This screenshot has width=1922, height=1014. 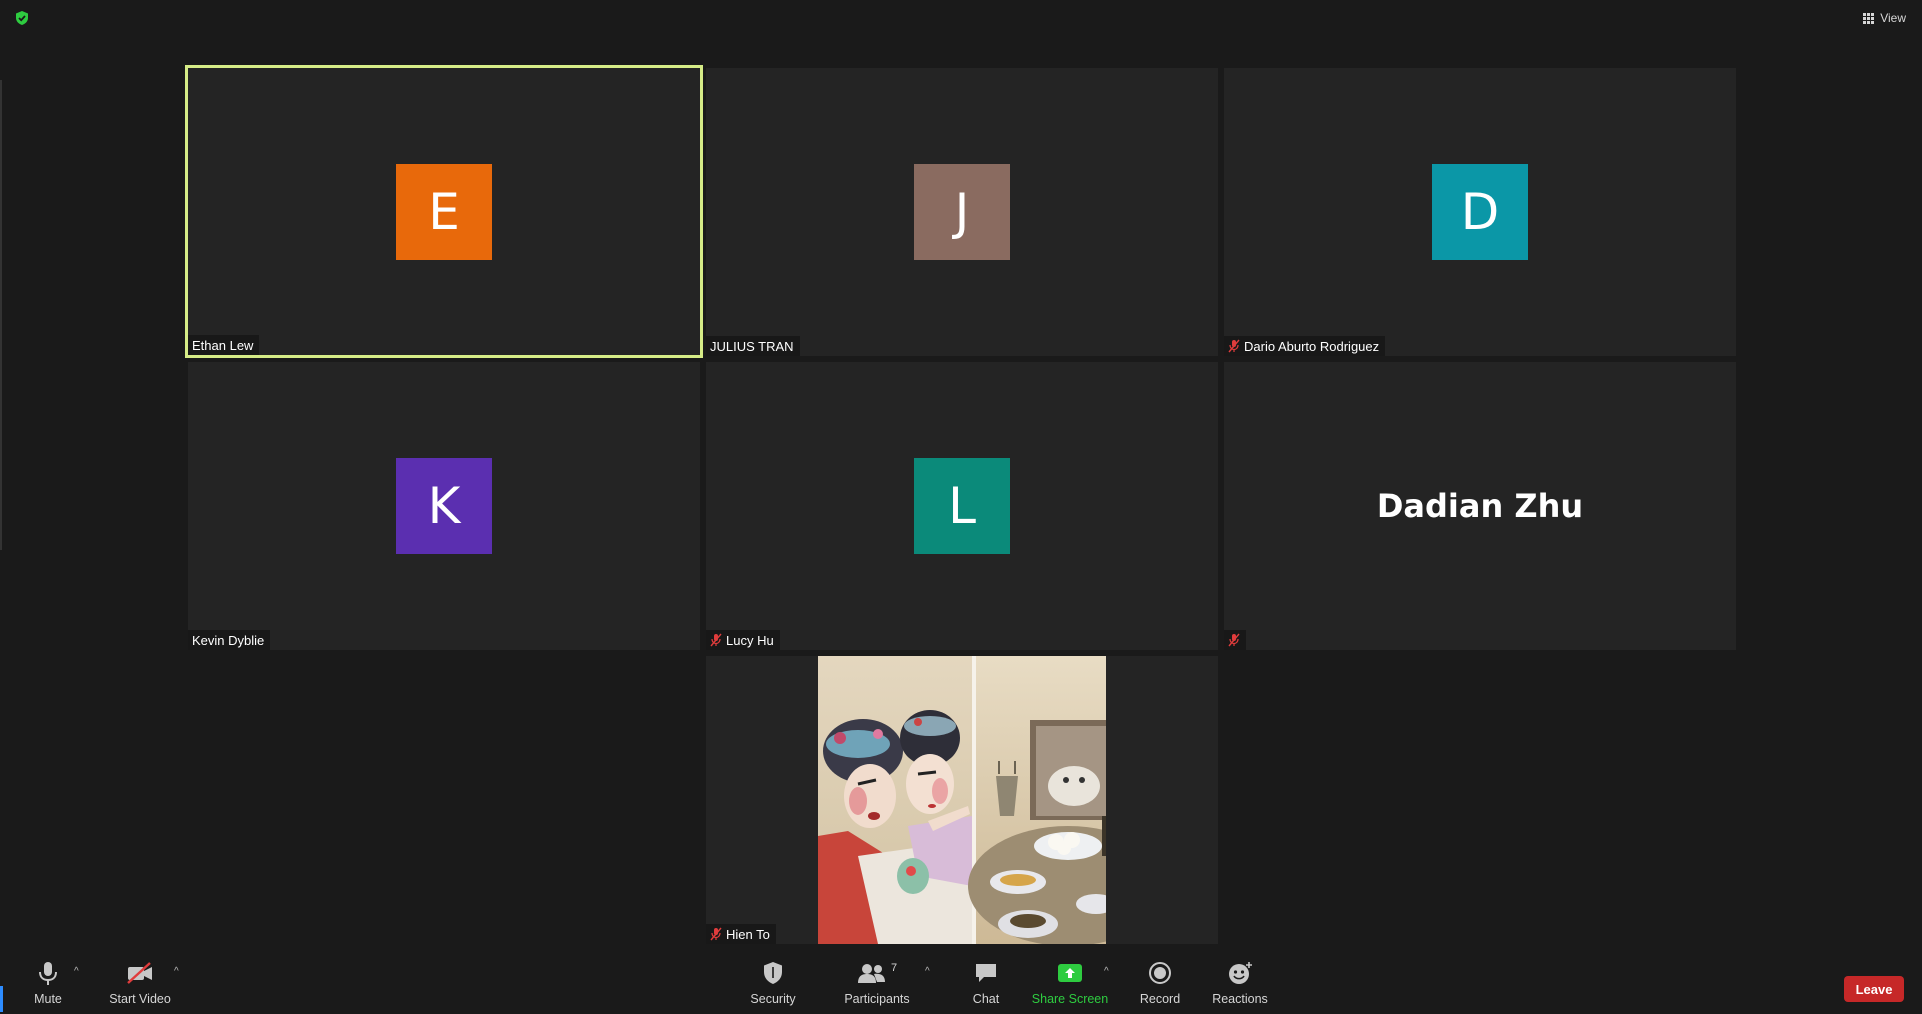 I want to click on participants-button: 7 Participants, so click(x=877, y=982).